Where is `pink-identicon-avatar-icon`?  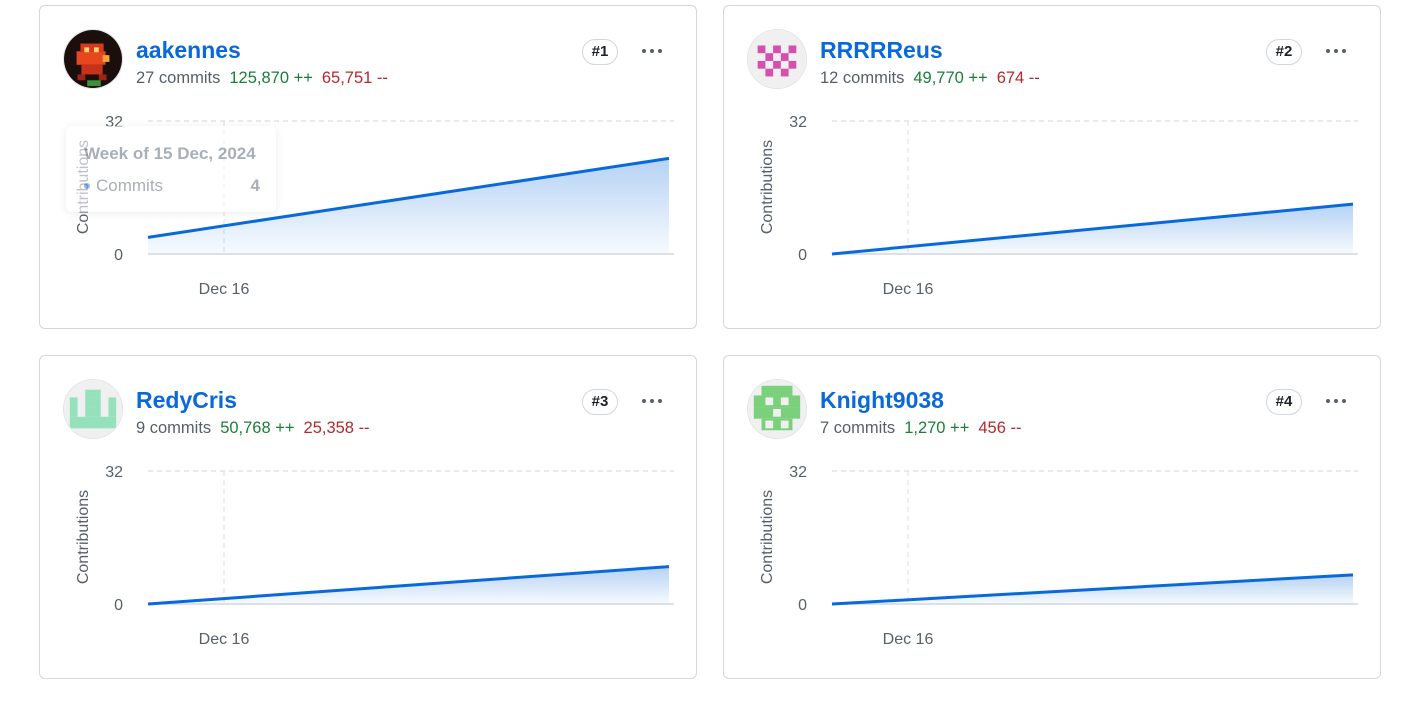 pink-identicon-avatar-icon is located at coordinates (777, 59).